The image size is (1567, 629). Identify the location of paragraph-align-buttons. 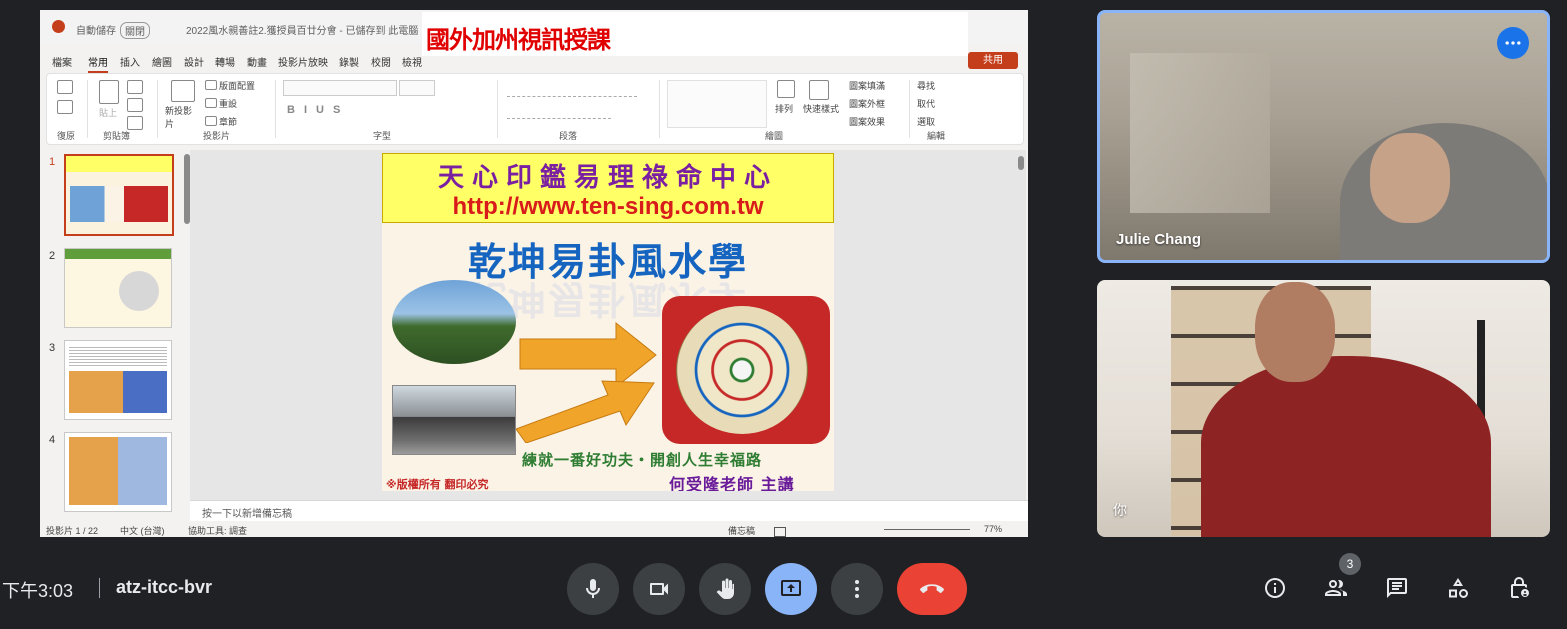
(559, 111).